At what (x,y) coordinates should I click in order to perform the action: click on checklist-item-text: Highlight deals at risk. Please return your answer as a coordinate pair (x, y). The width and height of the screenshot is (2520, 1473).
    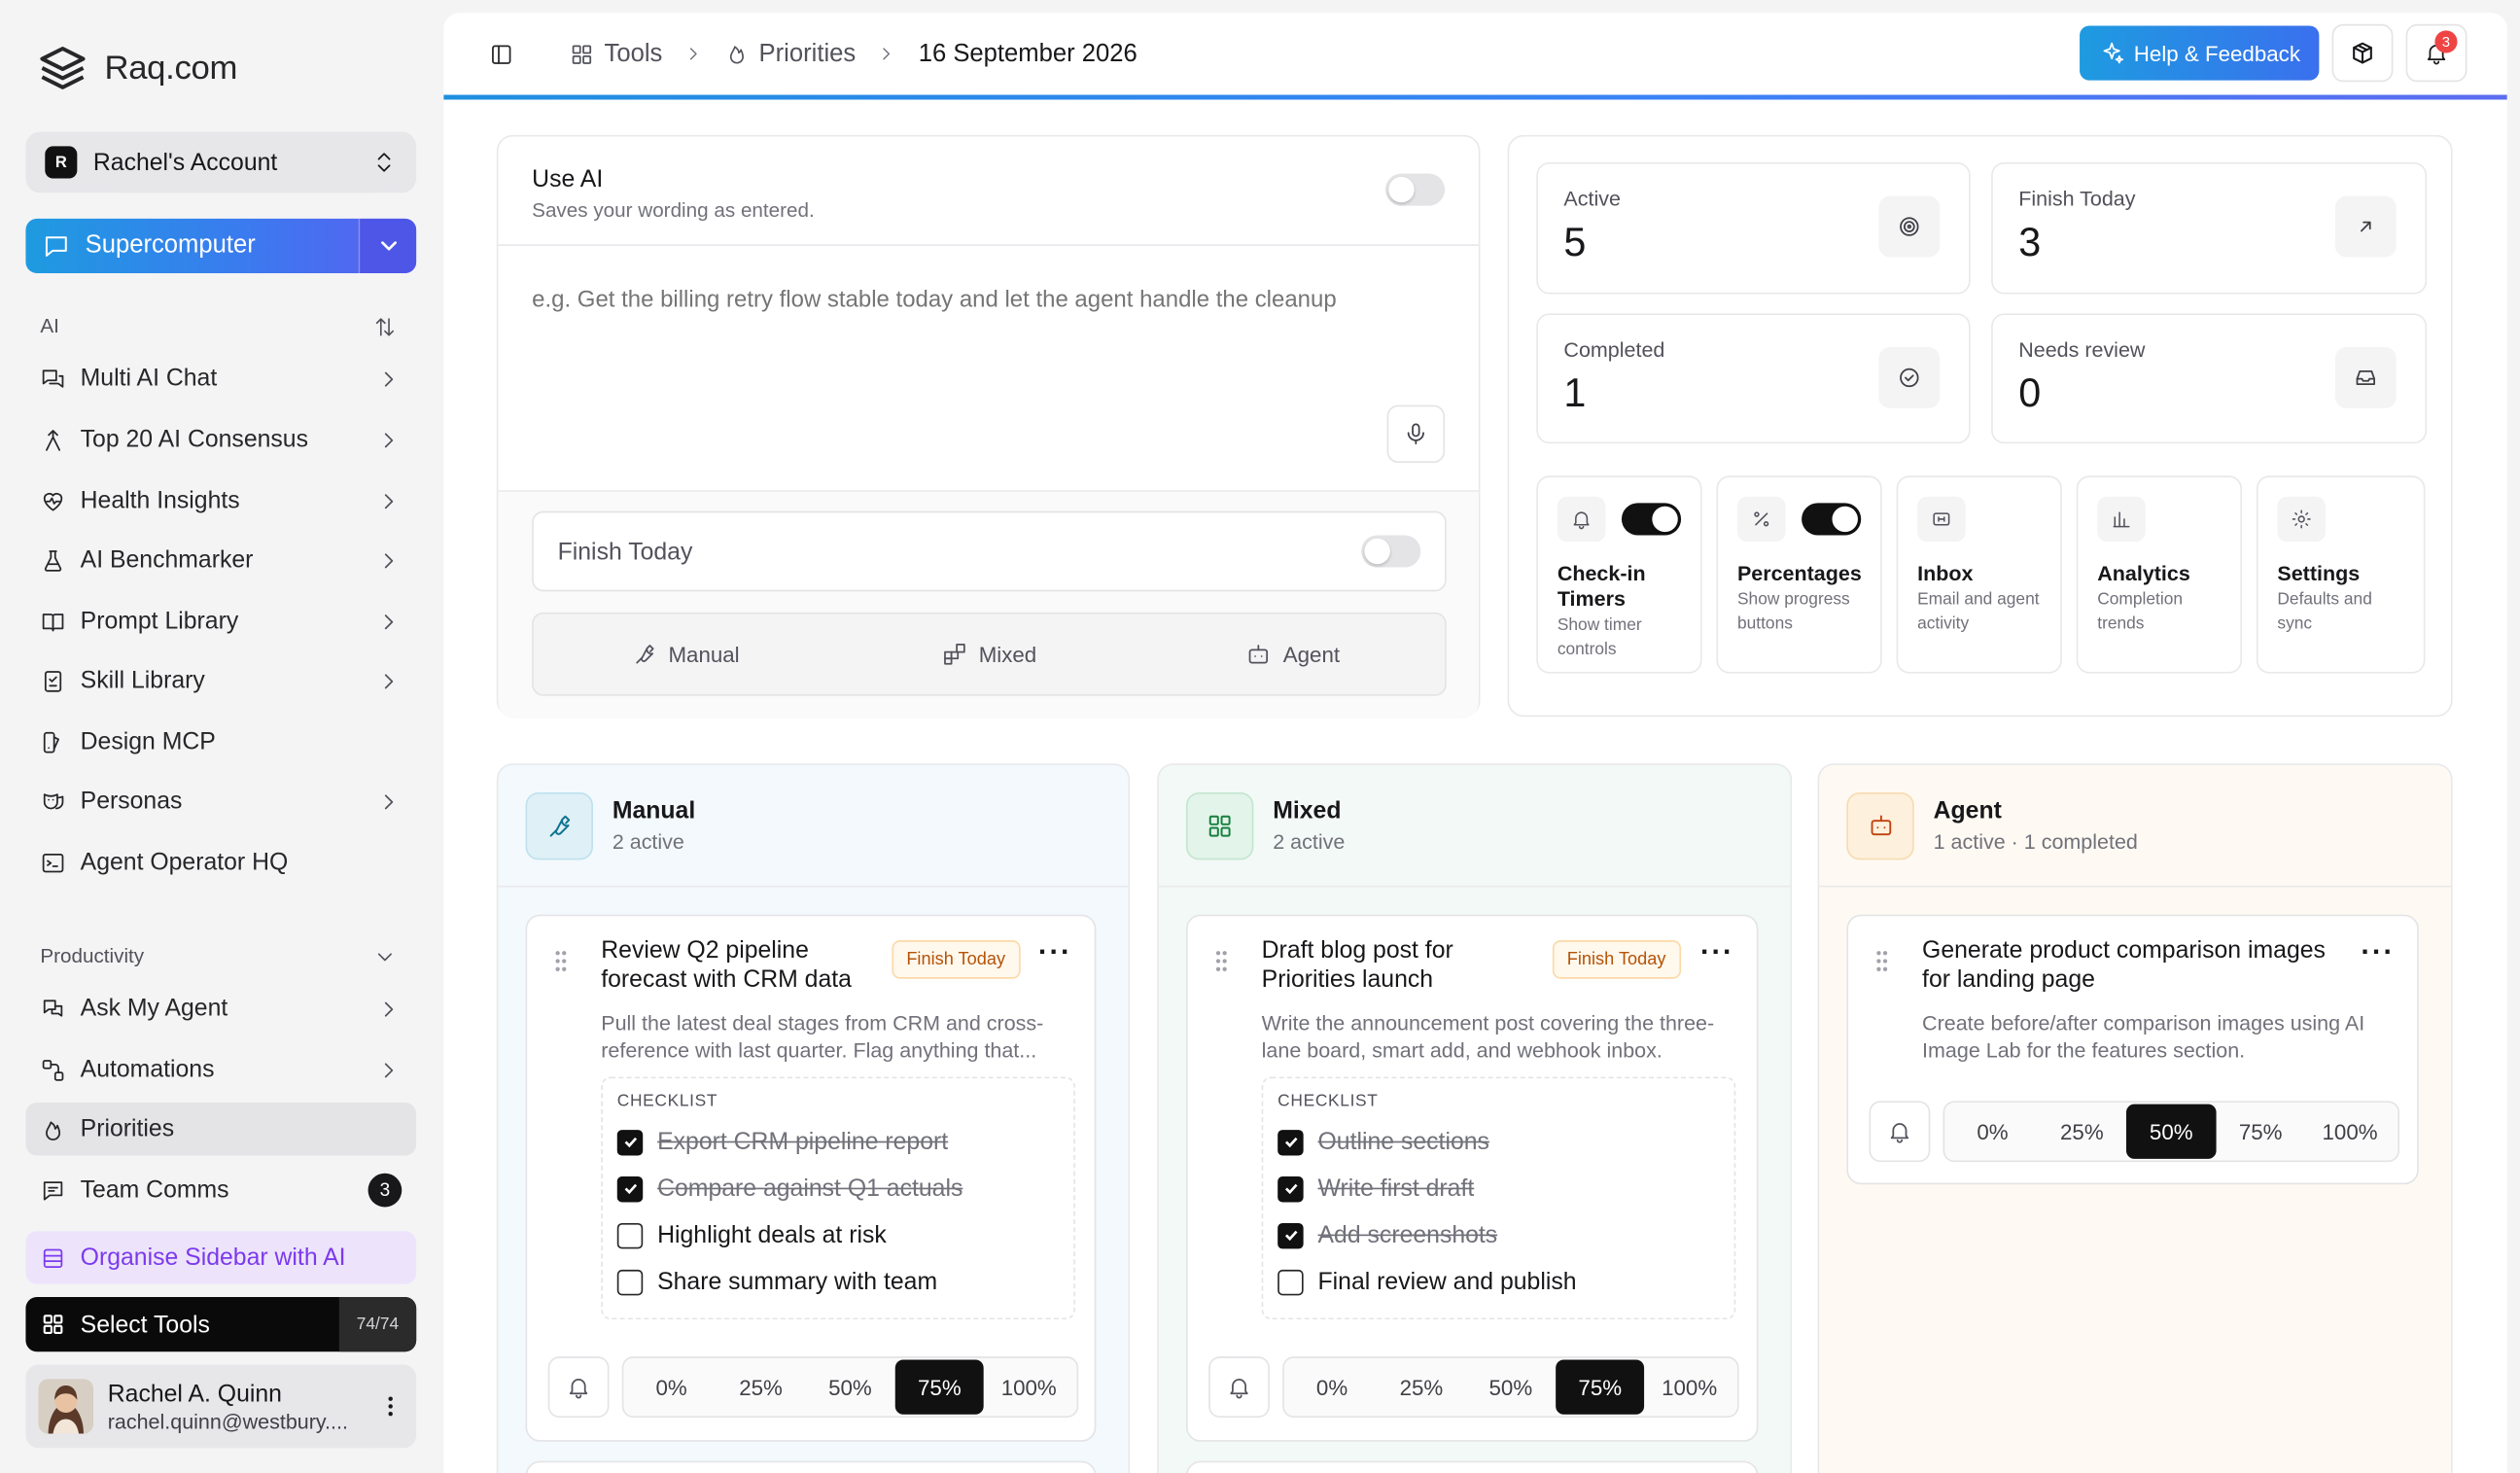
    Looking at the image, I should click on (772, 1235).